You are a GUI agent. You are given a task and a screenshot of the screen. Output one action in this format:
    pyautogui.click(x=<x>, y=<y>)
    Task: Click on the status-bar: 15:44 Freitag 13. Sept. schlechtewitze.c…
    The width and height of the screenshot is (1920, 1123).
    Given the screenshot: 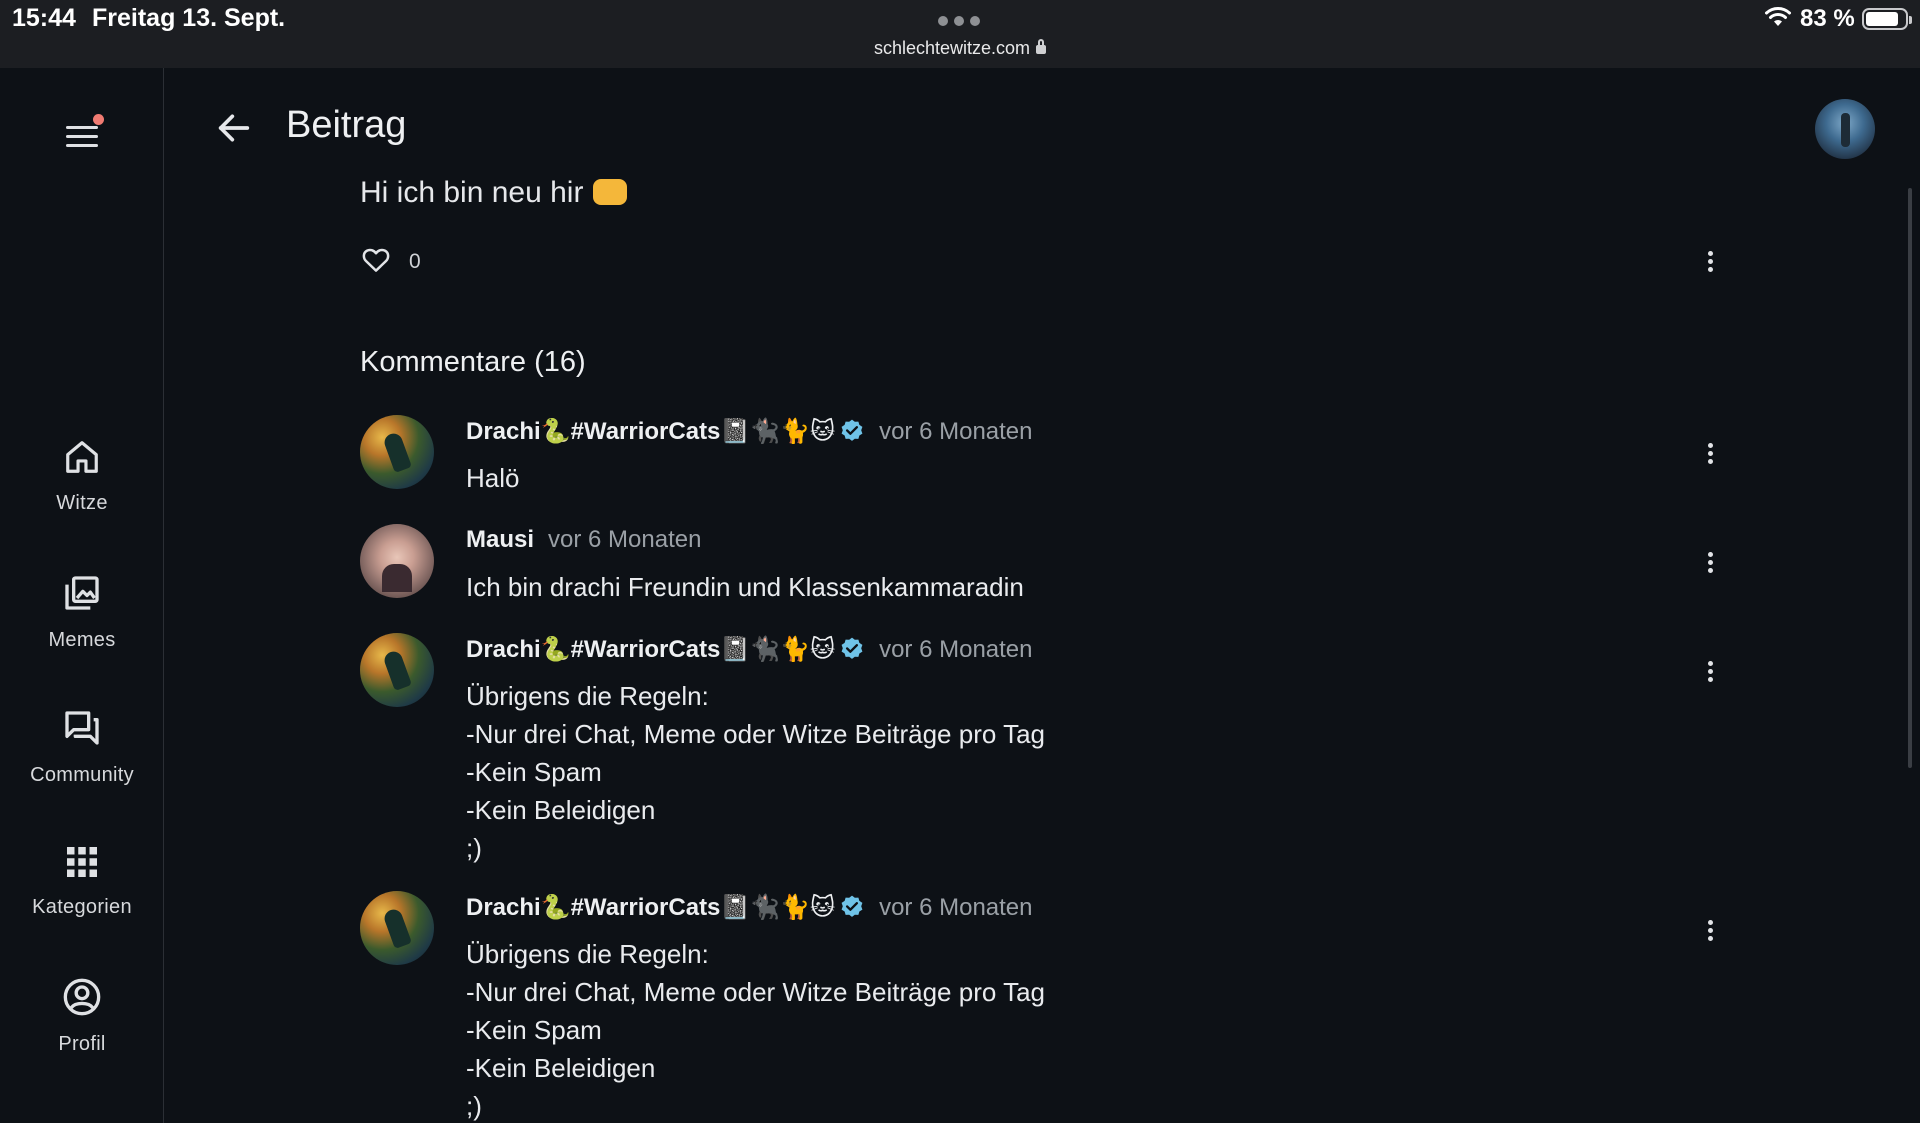 What is the action you would take?
    pyautogui.click(x=960, y=34)
    